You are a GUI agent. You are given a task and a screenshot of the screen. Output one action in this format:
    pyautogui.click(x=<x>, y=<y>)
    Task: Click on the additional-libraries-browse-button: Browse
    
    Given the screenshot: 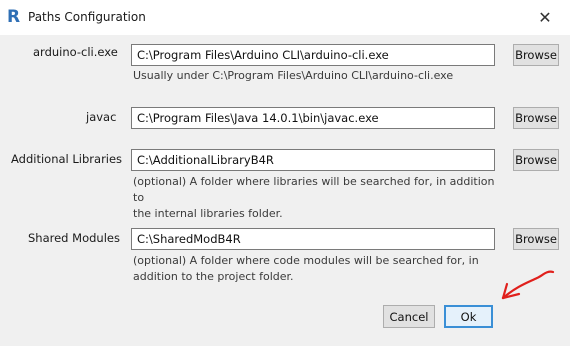 What is the action you would take?
    pyautogui.click(x=536, y=160)
    